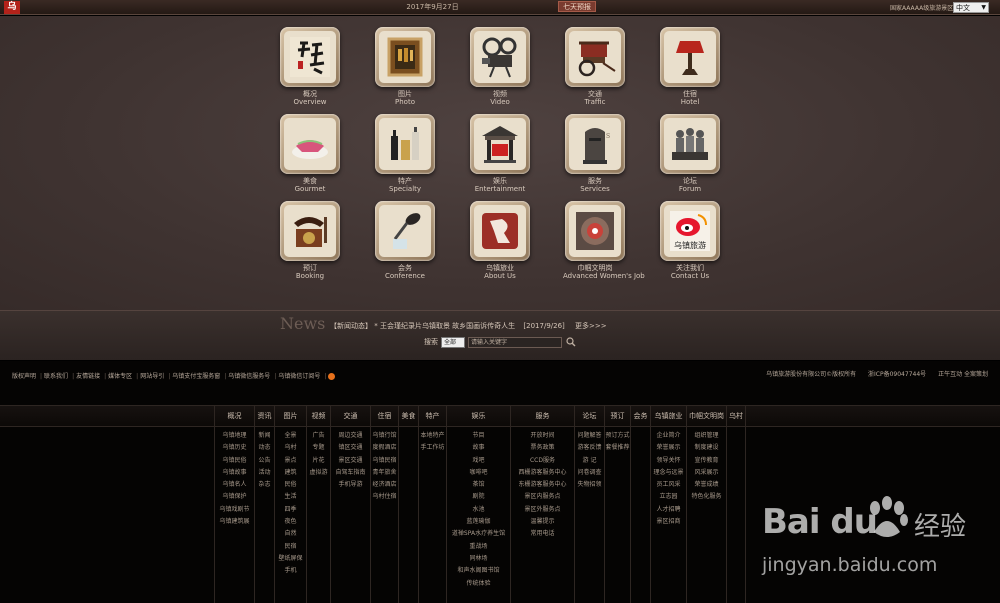 Image resolution: width=1000 pixels, height=603 pixels. I want to click on sitemap-link: 预订方式, so click(617, 436).